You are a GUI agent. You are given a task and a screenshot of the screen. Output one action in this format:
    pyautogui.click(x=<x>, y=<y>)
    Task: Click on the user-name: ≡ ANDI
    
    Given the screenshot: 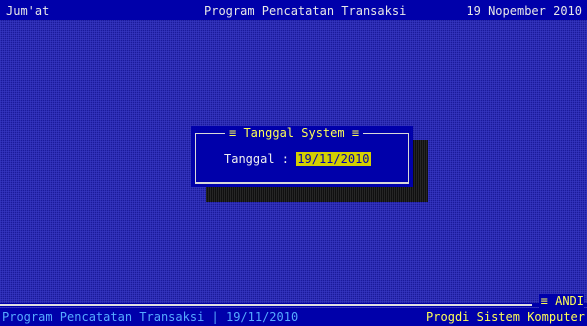 What is the action you would take?
    pyautogui.click(x=561, y=301)
    